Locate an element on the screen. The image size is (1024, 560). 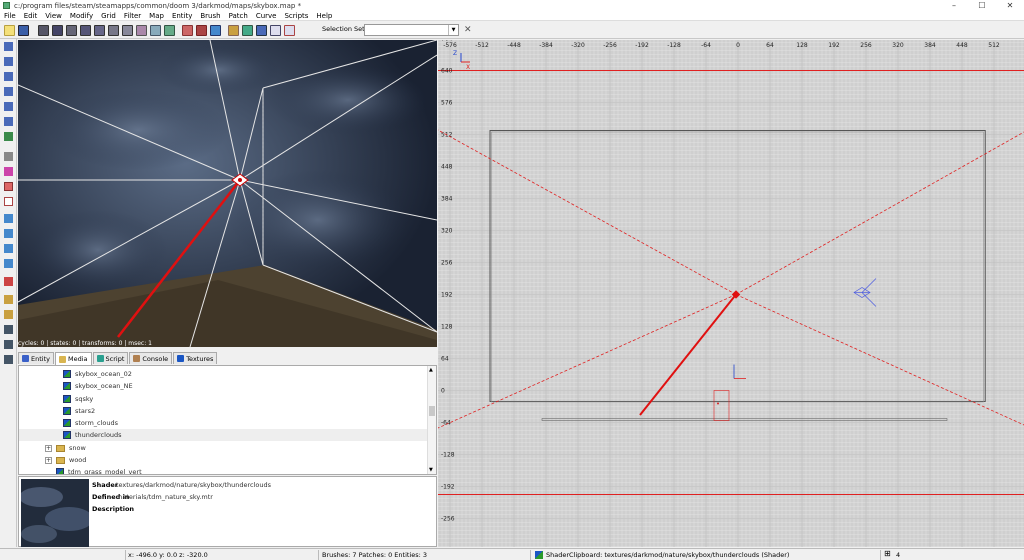
bevel-icon is located at coordinates (8, 201).